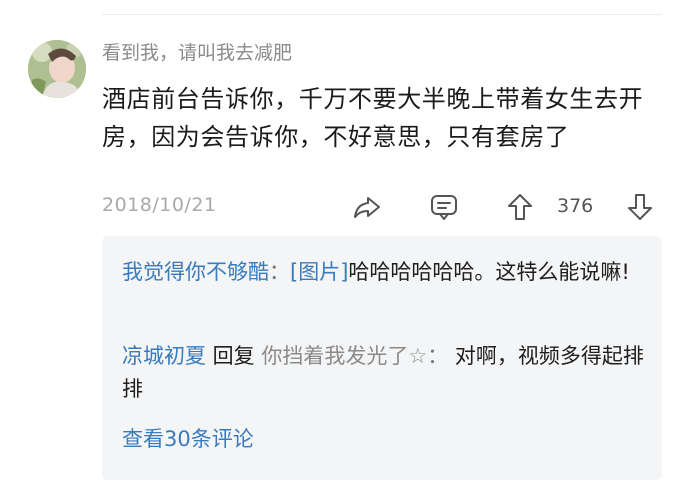 The height and width of the screenshot is (496, 690). Describe the element at coordinates (188, 439) in the screenshot. I see `view-more-comments-link: 查看30条评论` at that location.